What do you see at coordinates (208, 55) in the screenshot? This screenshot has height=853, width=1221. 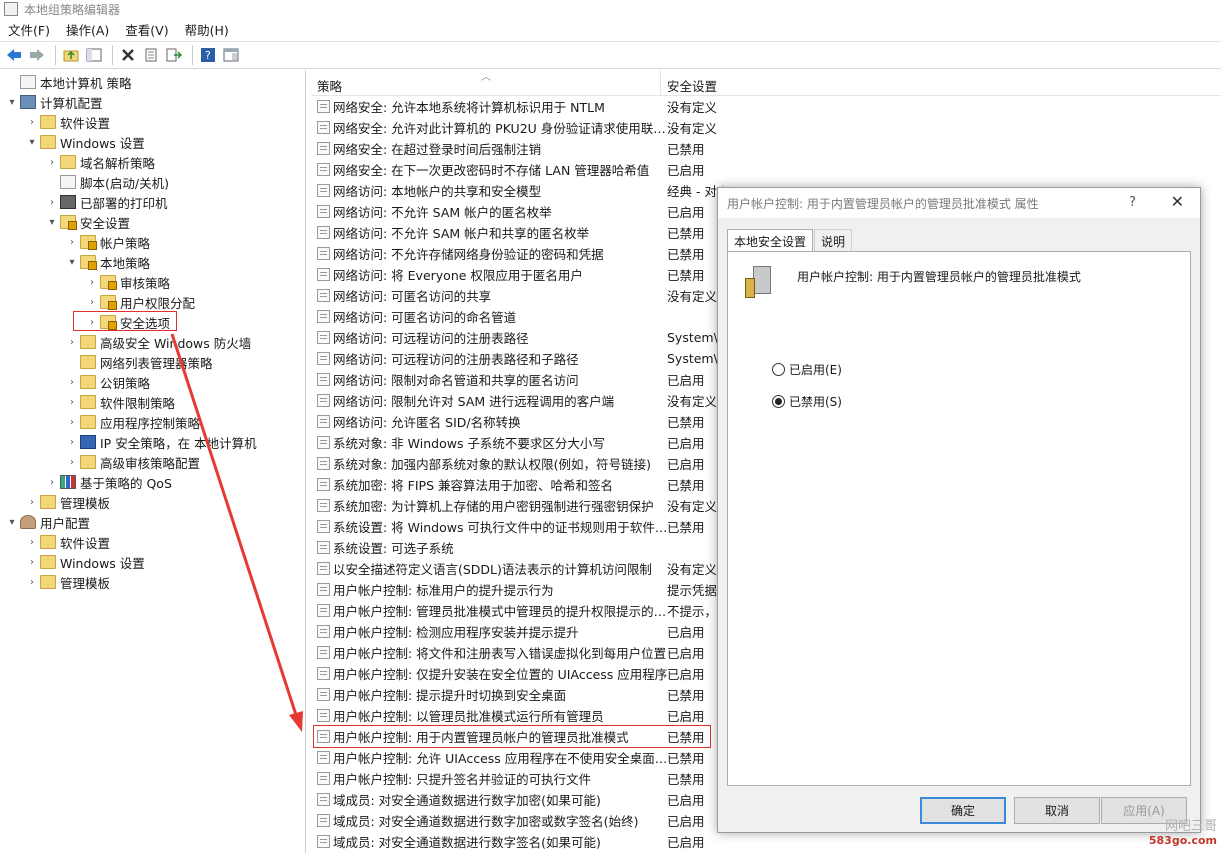 I see `help-icon: ?` at bounding box center [208, 55].